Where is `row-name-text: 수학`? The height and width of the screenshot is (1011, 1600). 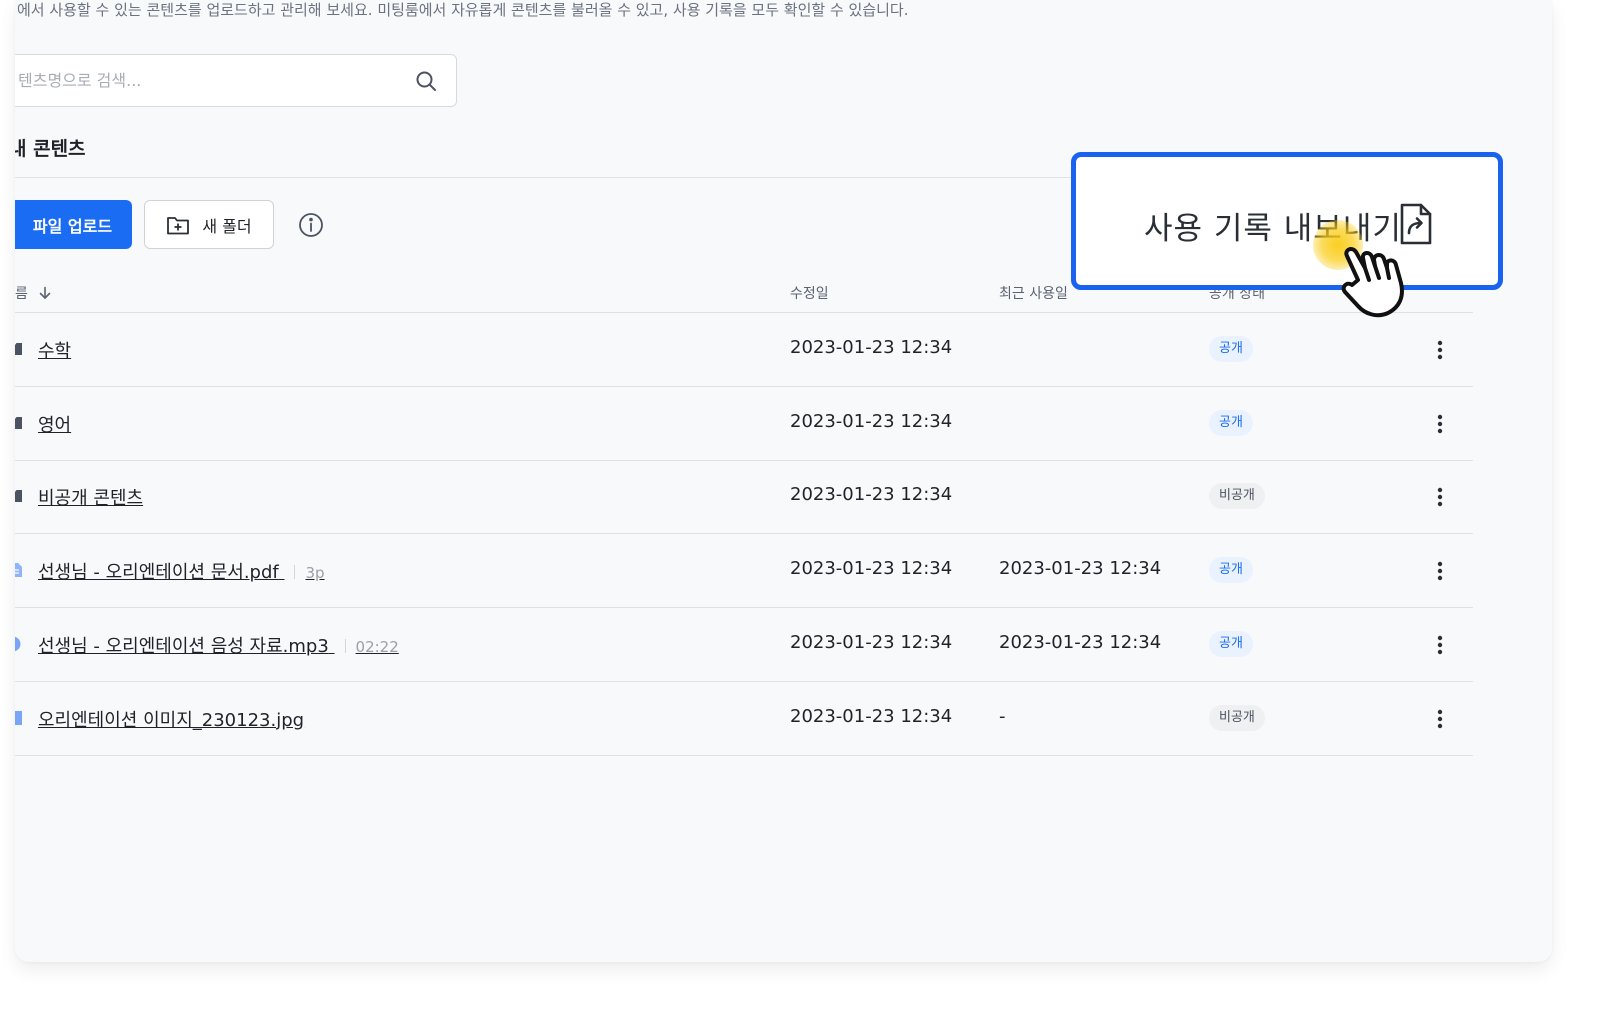 row-name-text: 수학 is located at coordinates (55, 351).